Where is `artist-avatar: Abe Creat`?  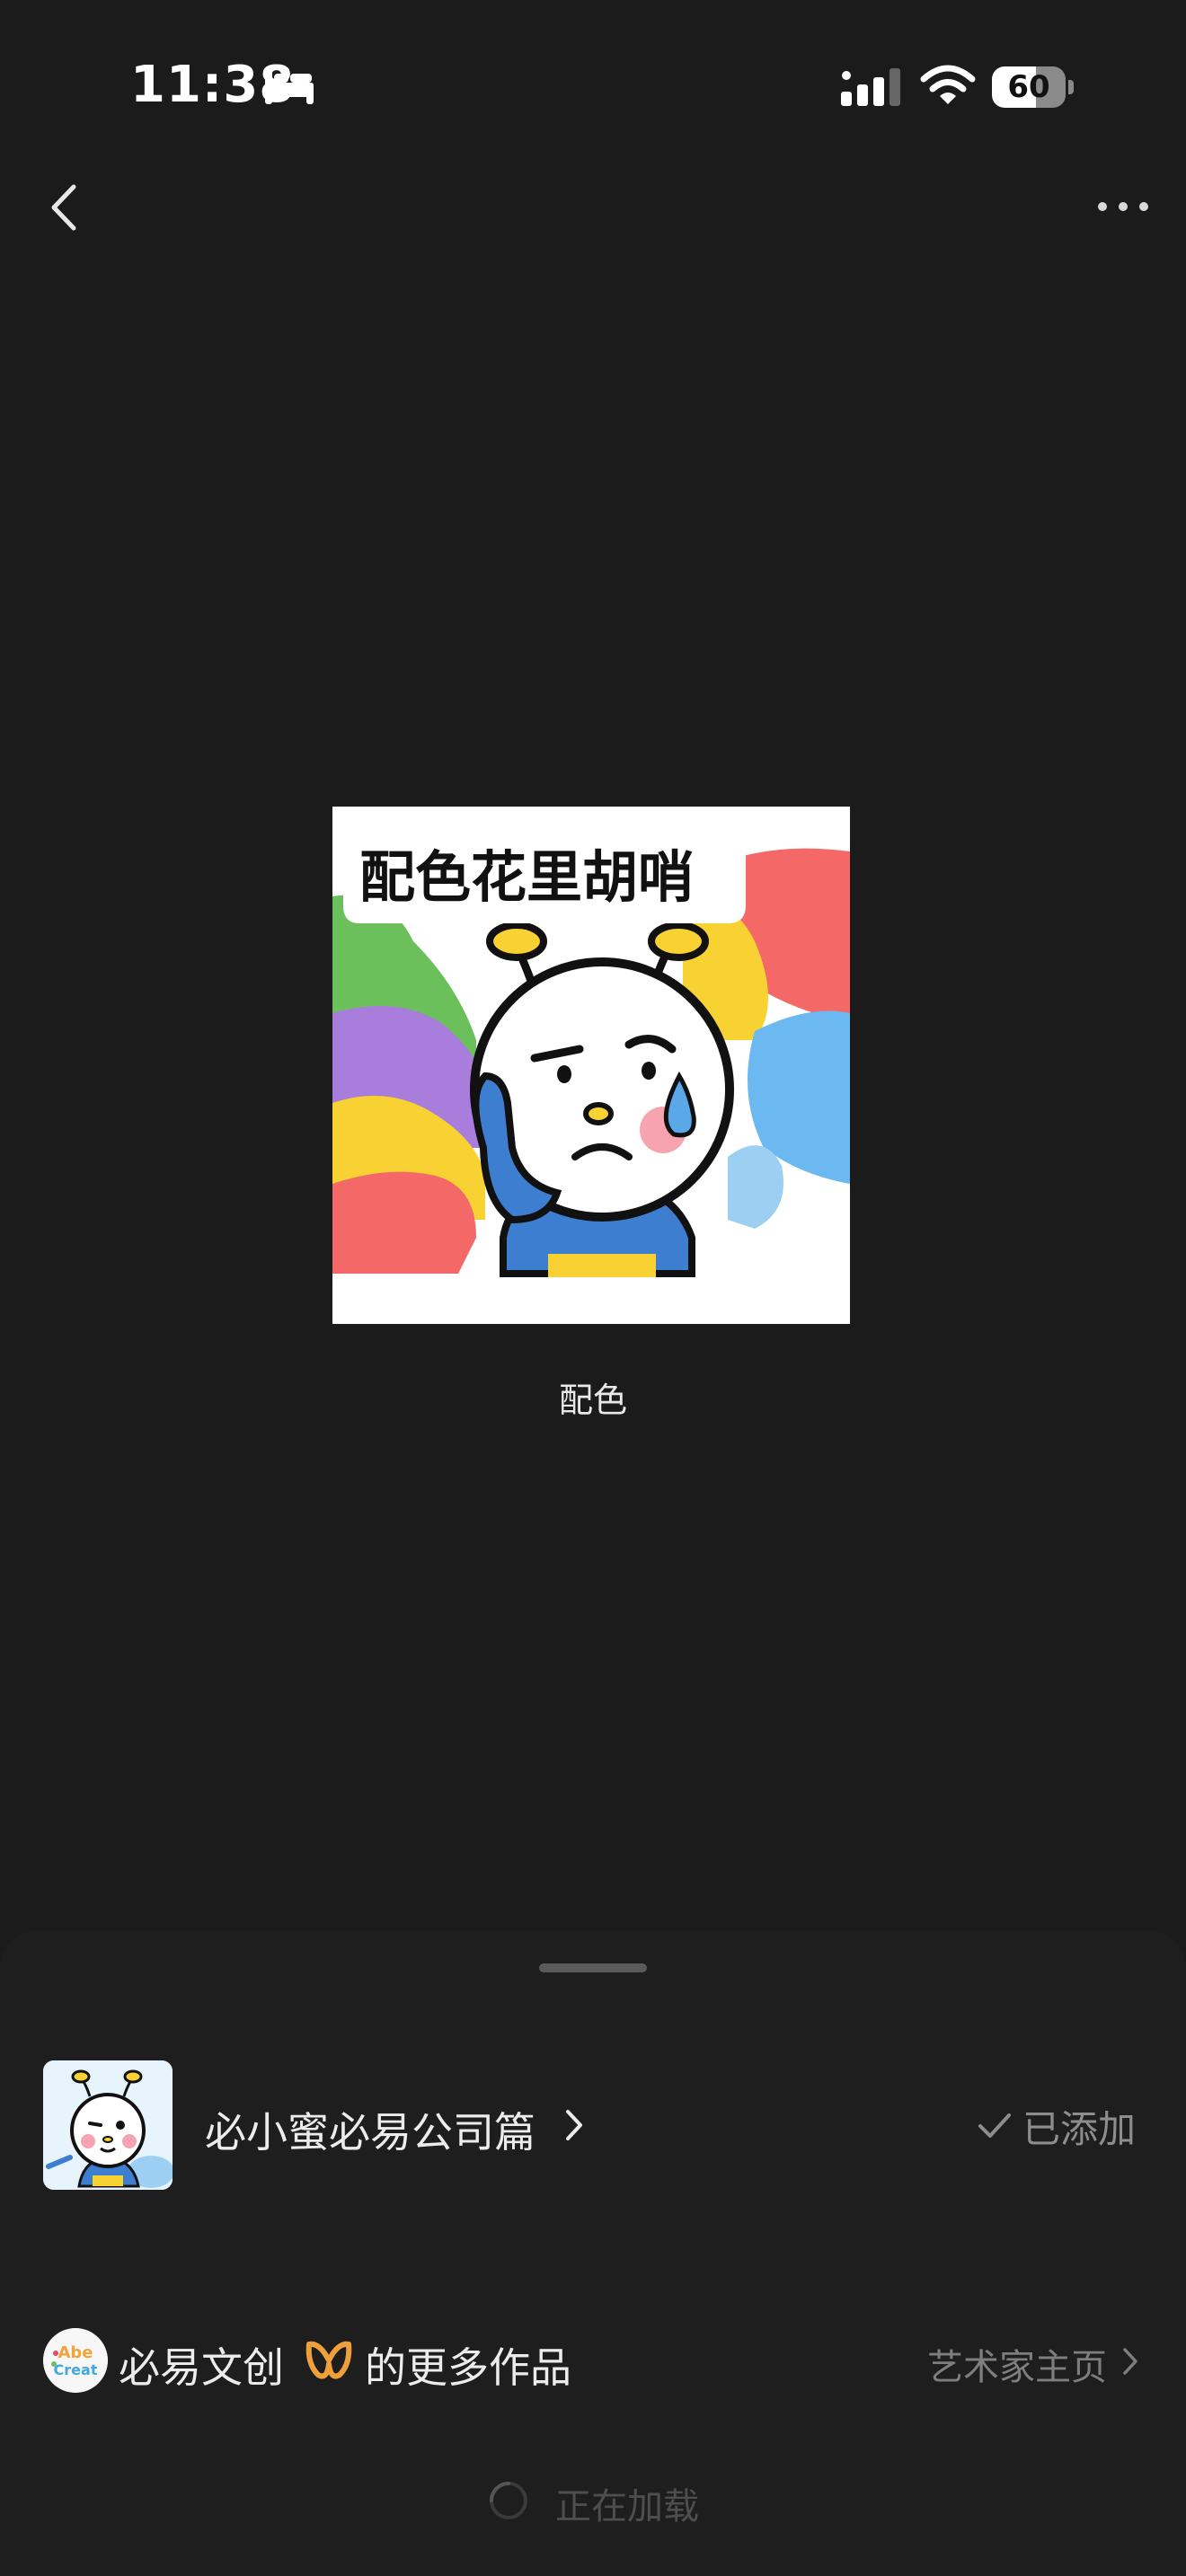 artist-avatar: Abe Creat is located at coordinates (75, 2360).